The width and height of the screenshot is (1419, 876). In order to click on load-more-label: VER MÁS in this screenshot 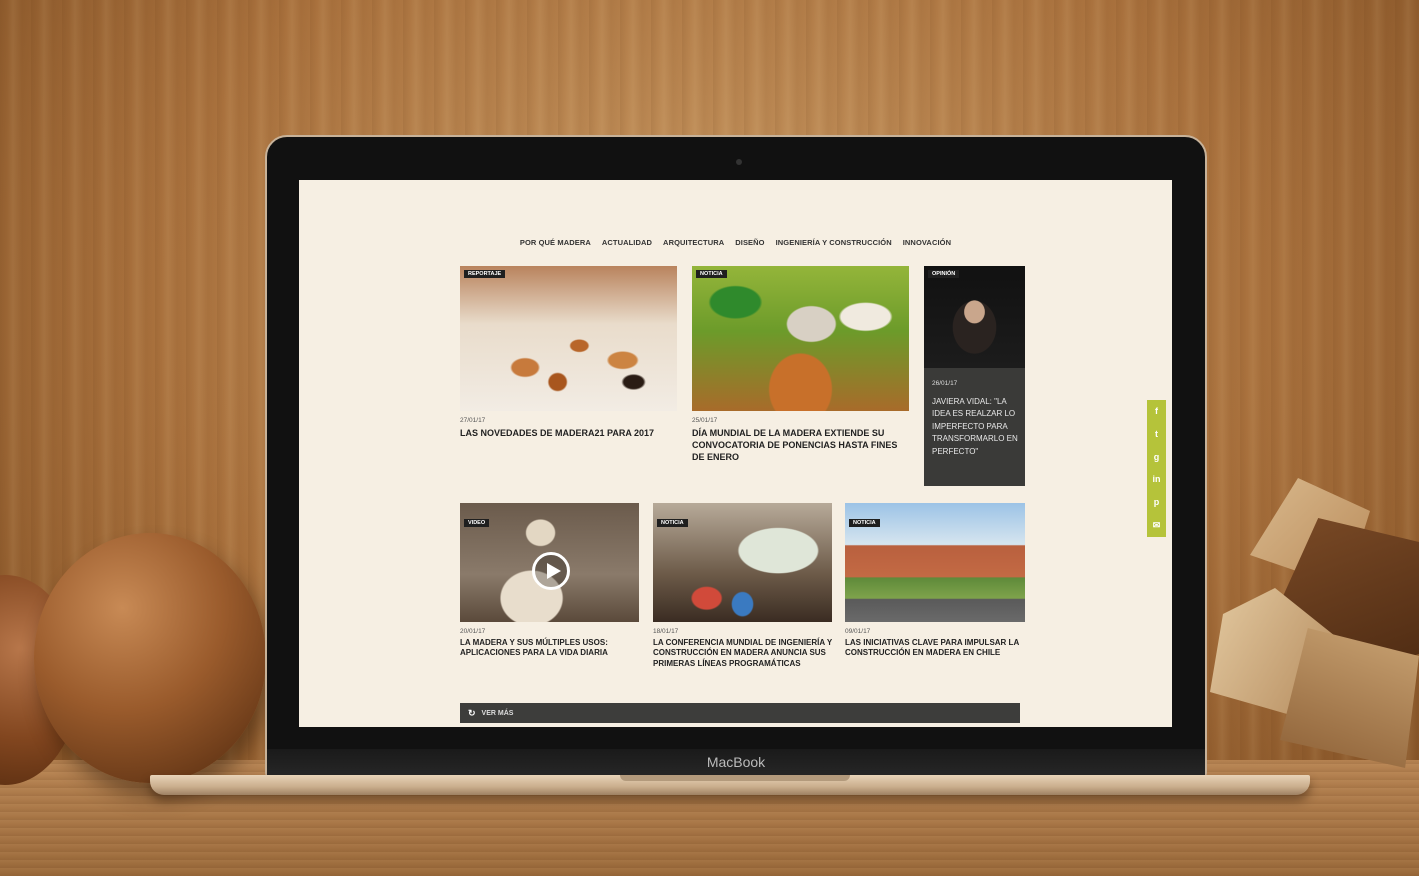, I will do `click(497, 713)`.